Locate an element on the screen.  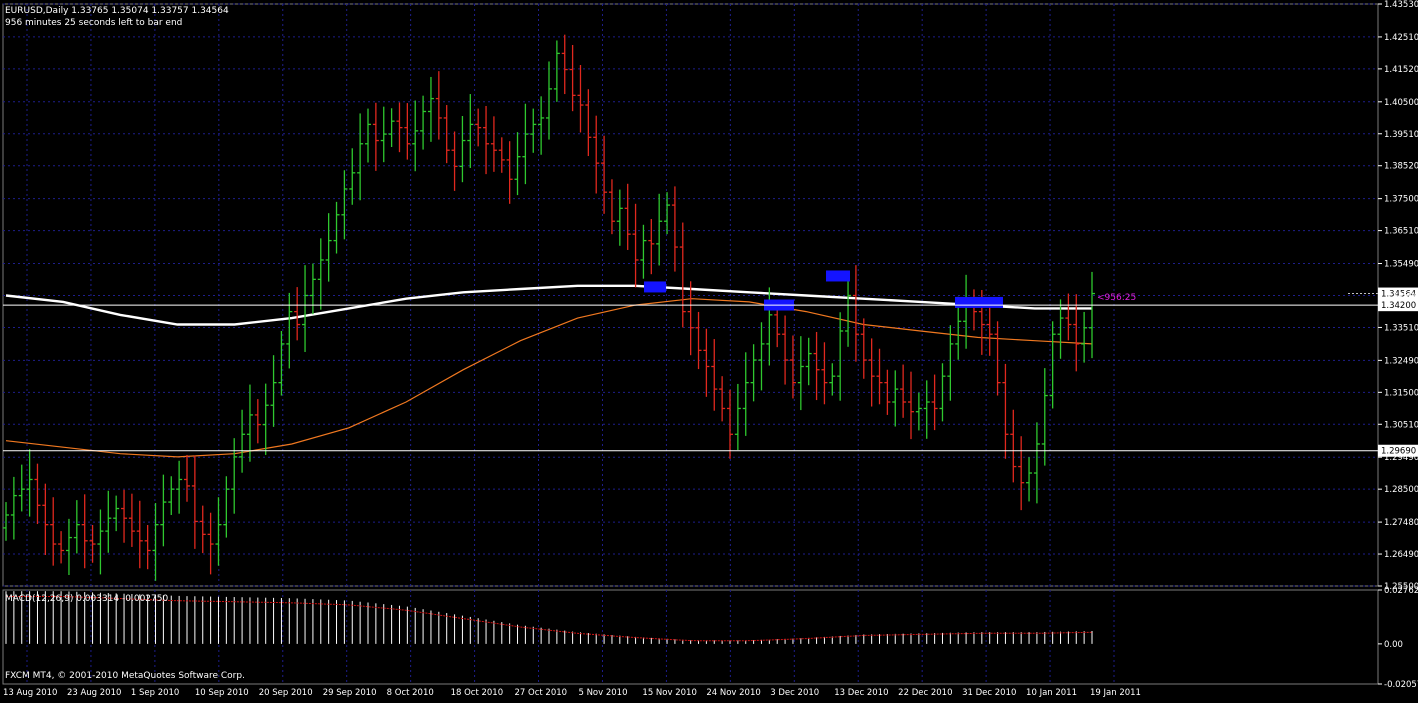
y-tick-label: 1.32490 is located at coordinates (1401, 361).